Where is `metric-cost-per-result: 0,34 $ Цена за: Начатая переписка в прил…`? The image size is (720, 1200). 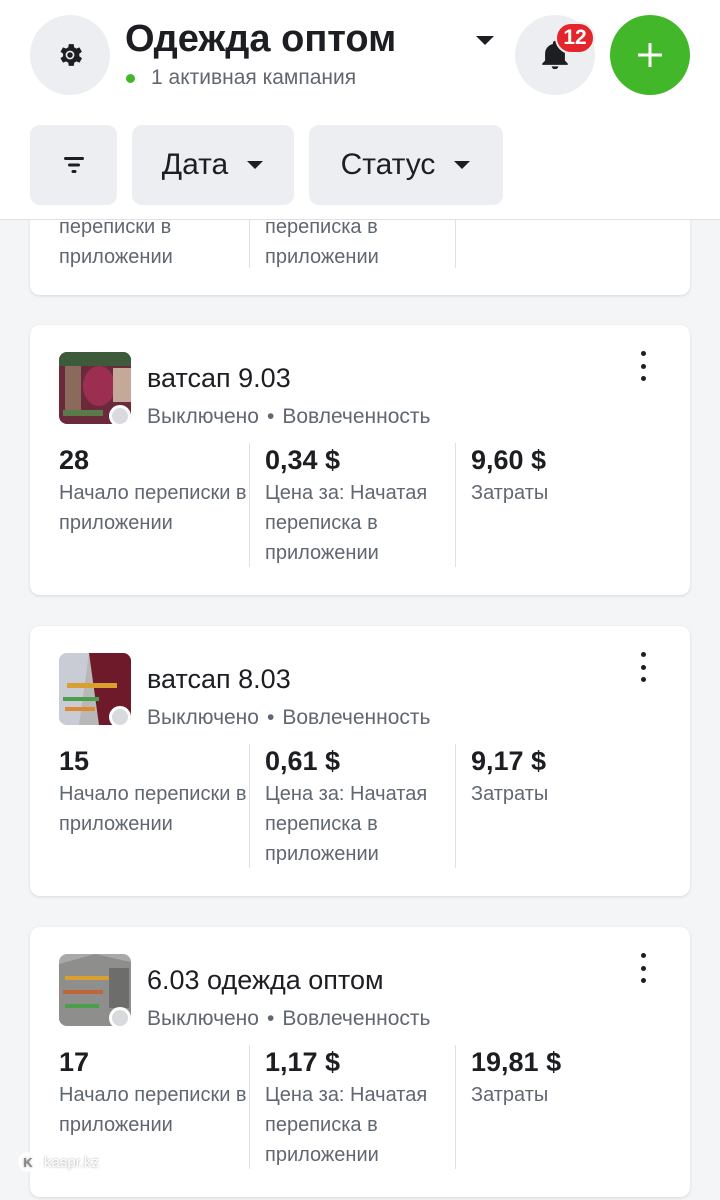
metric-cost-per-result: 0,34 $ Цена за: Начатая переписка в прил… is located at coordinates (365, 505).